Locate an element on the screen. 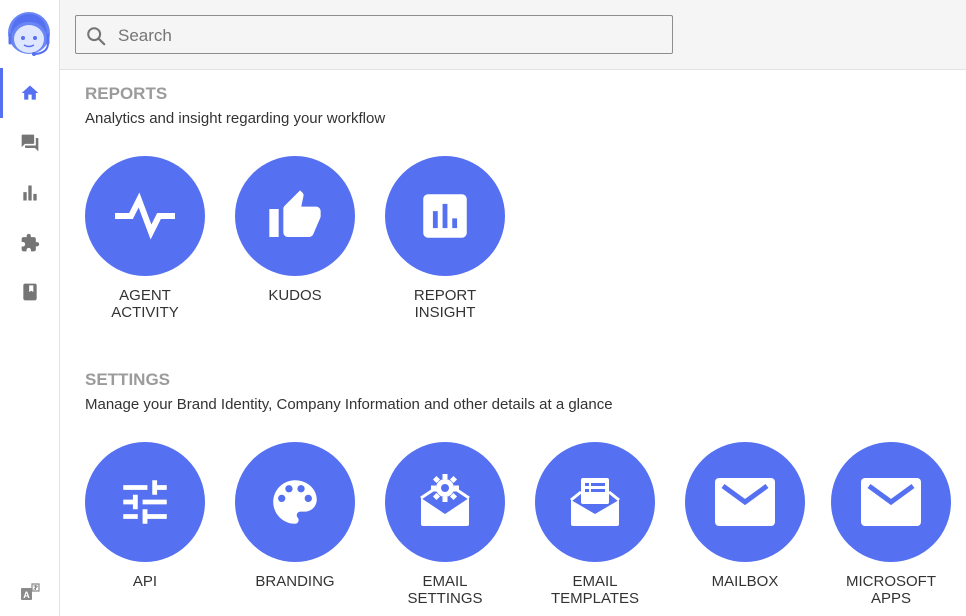  search-box is located at coordinates (374, 35).